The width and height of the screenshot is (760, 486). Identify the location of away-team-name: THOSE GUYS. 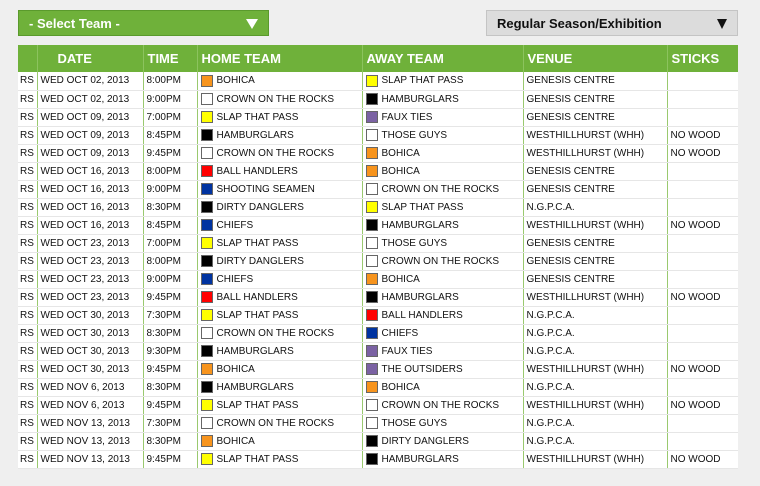
(414, 135).